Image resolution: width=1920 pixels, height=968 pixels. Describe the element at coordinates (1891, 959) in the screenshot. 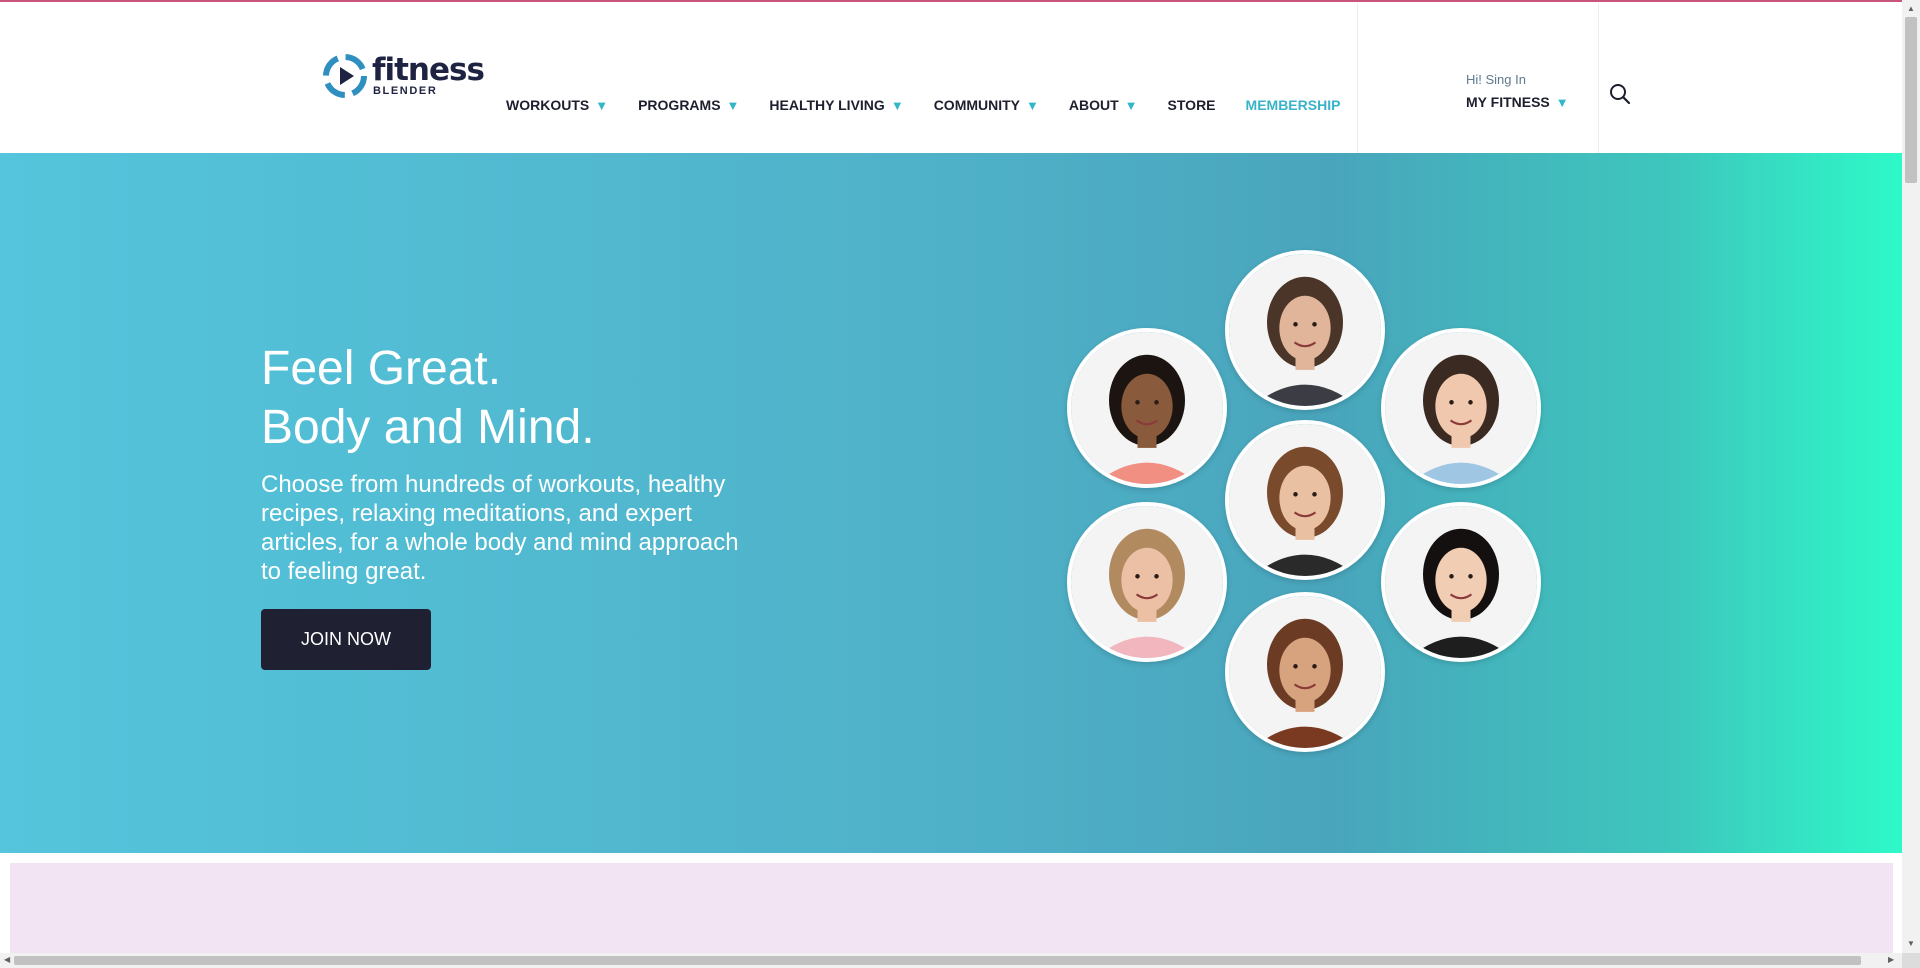

I see `scroll-right-icon: ▶` at that location.